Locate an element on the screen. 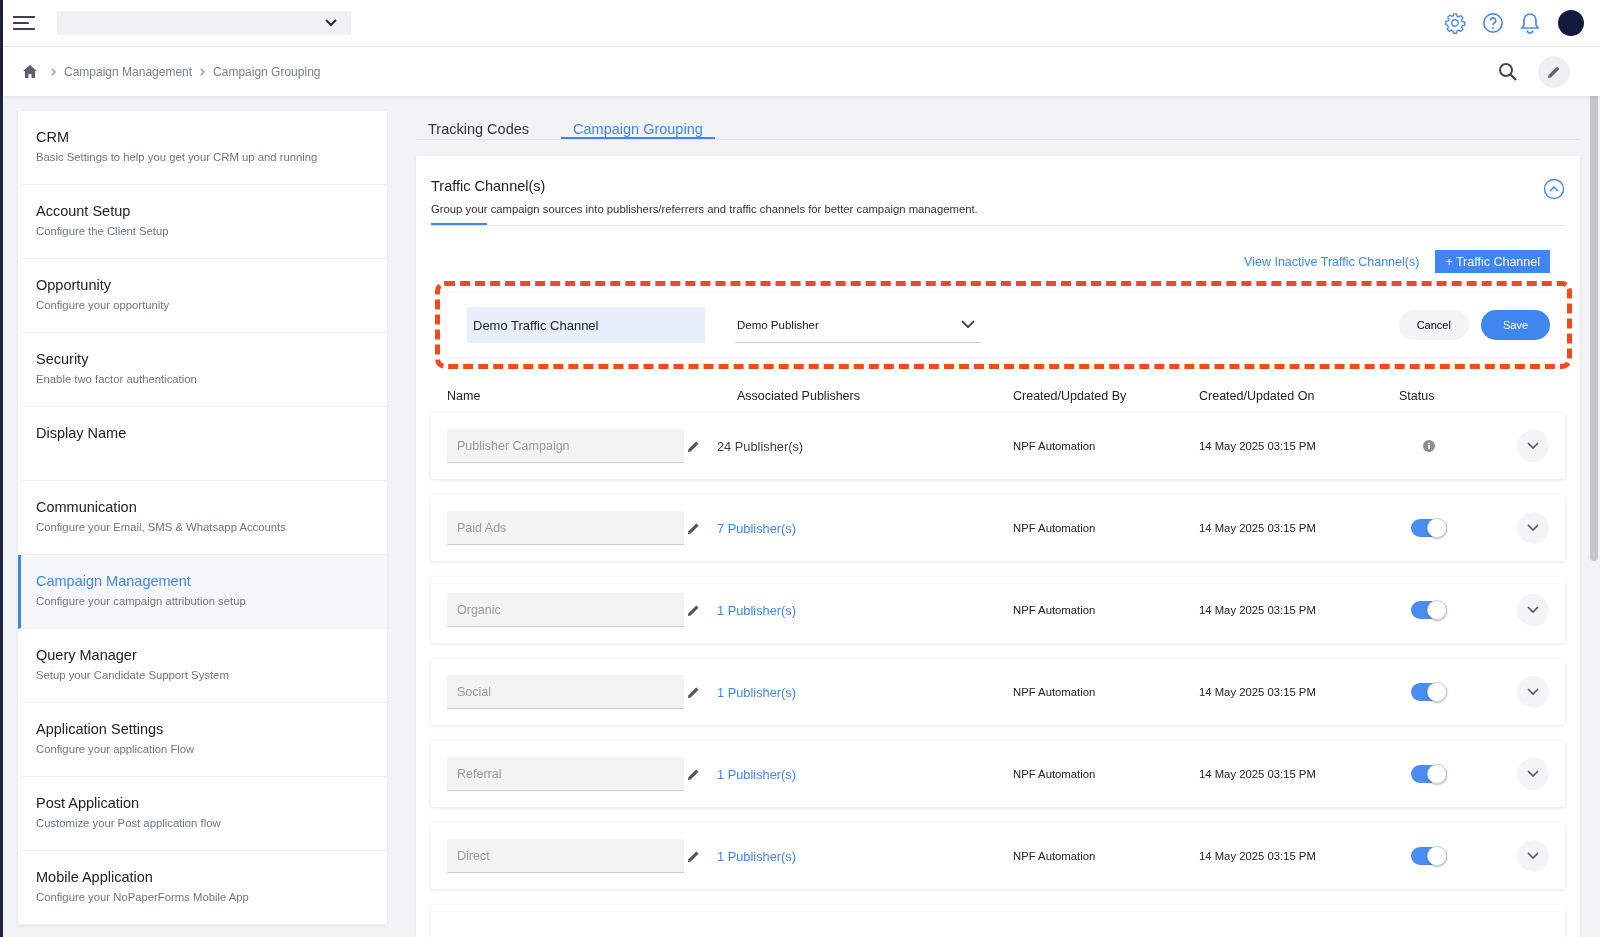 The image size is (1600, 937). publisher-dropdown: Demo Publisher is located at coordinates (858, 325).